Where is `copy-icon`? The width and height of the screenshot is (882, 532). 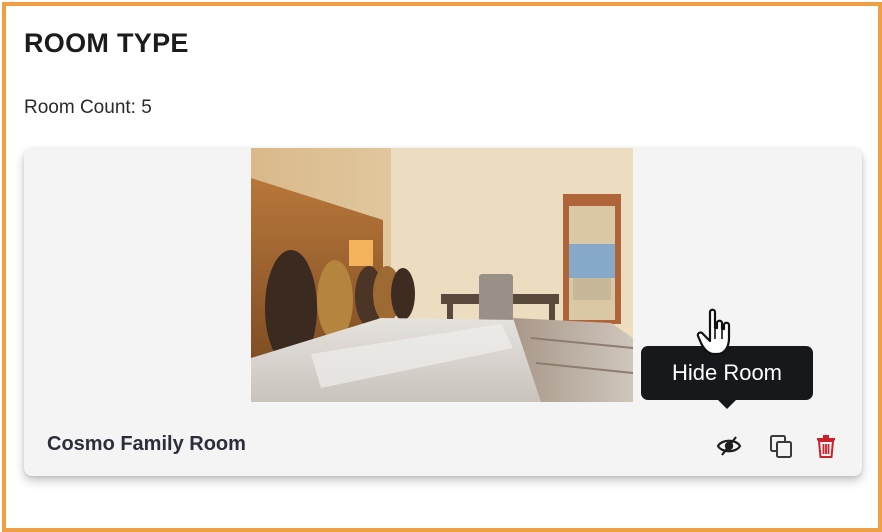
copy-icon is located at coordinates (781, 446).